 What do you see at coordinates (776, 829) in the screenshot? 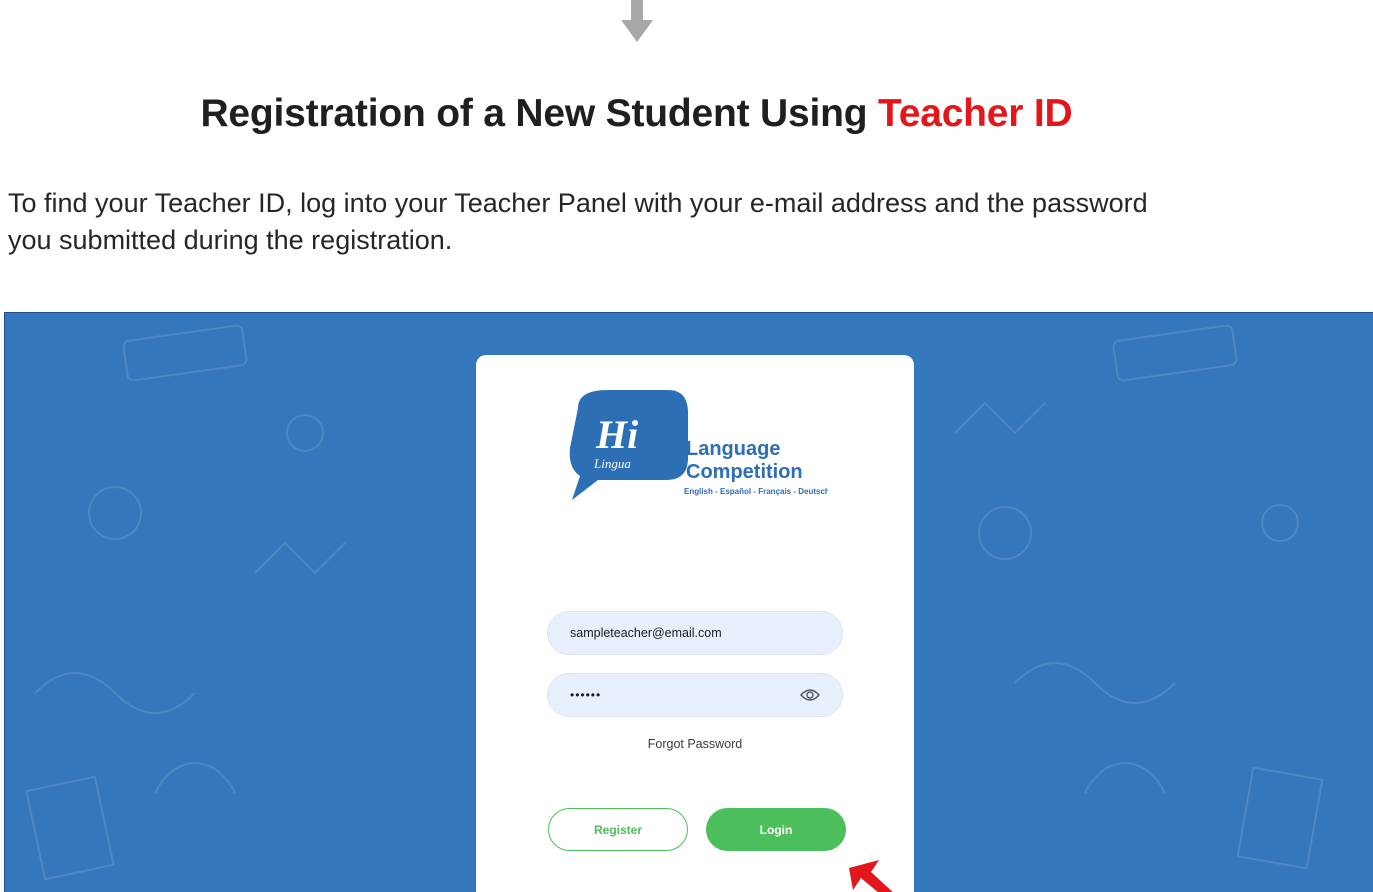
I see `login-button: Login` at bounding box center [776, 829].